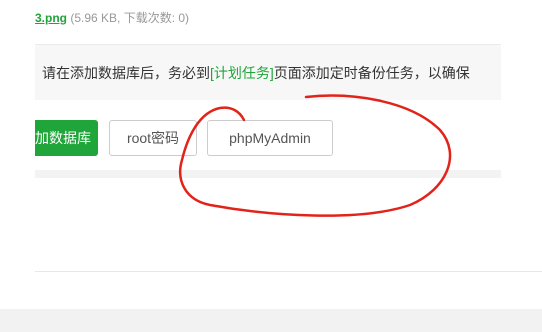 Image resolution: width=542 pixels, height=332 pixels. Describe the element at coordinates (271, 320) in the screenshot. I see `footer-strip` at that location.